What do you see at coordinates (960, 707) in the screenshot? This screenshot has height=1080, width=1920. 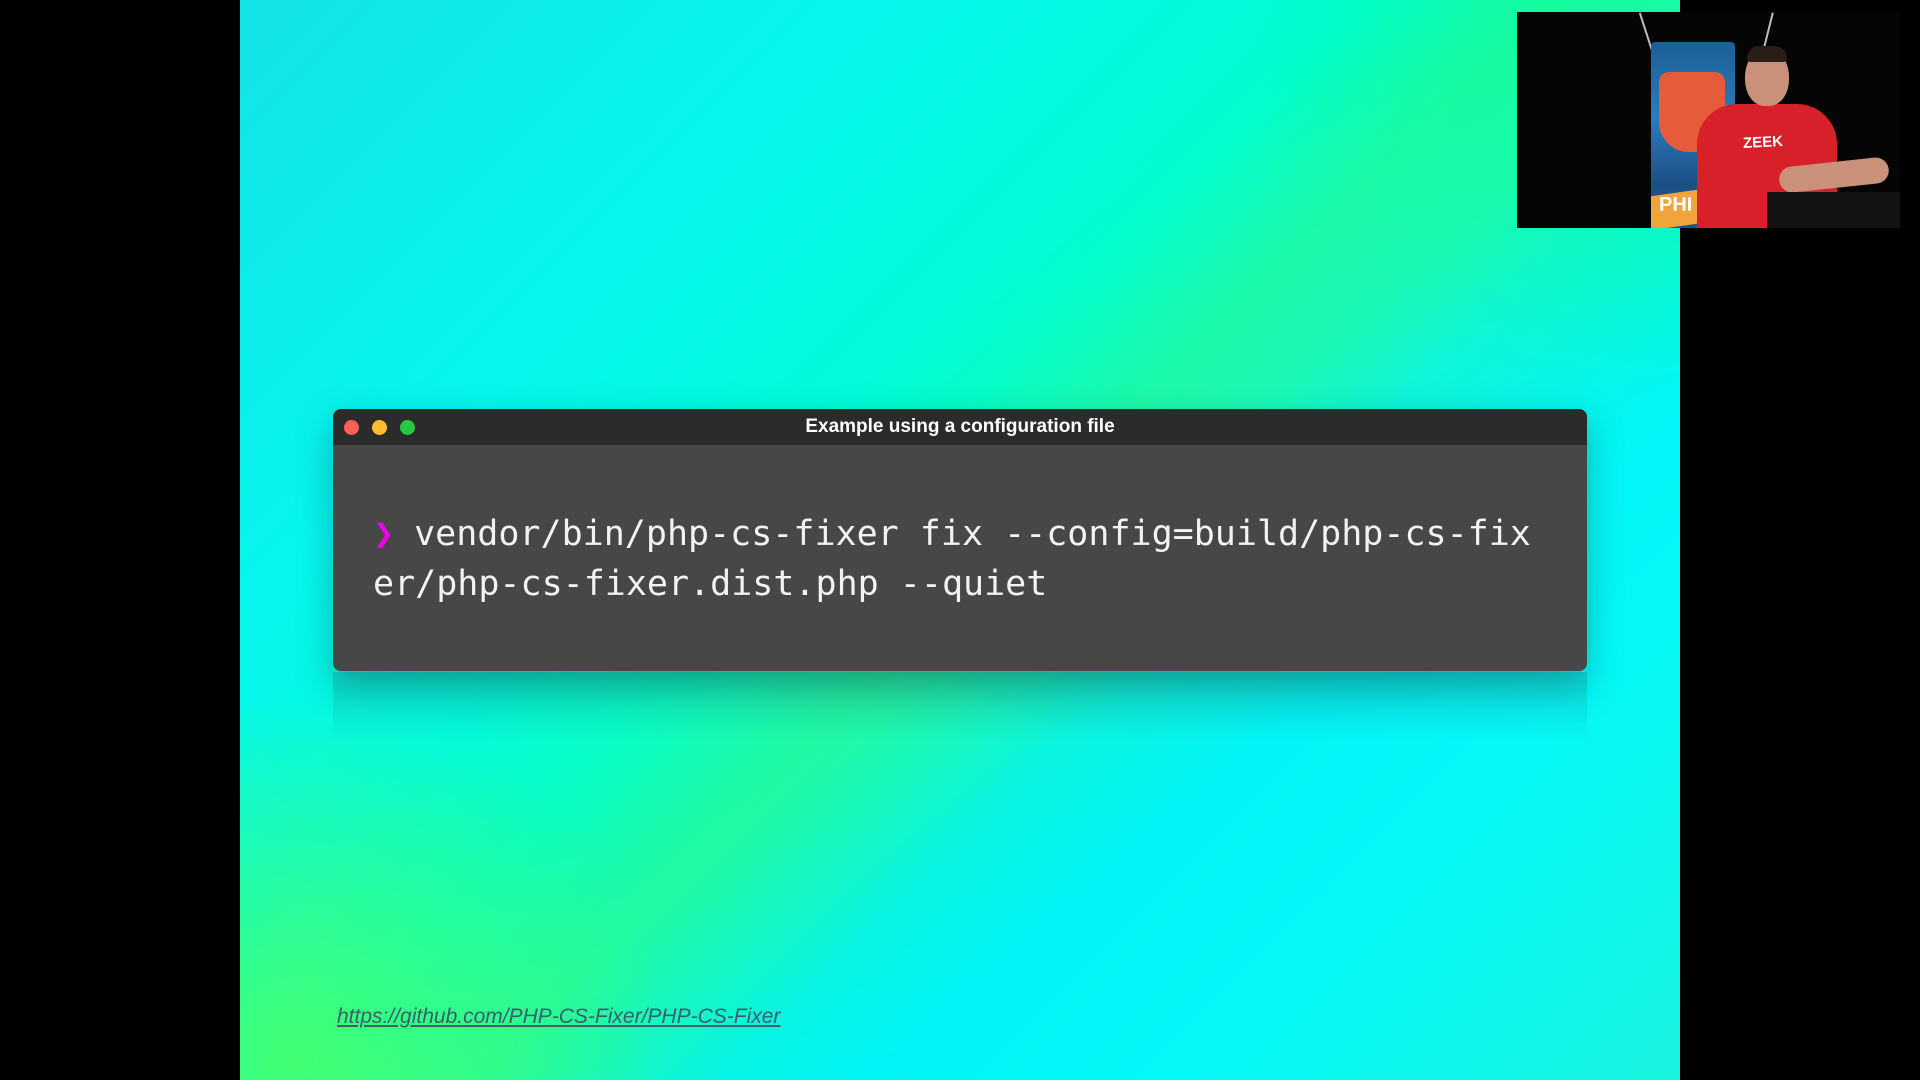 I see `terminal-reflection` at bounding box center [960, 707].